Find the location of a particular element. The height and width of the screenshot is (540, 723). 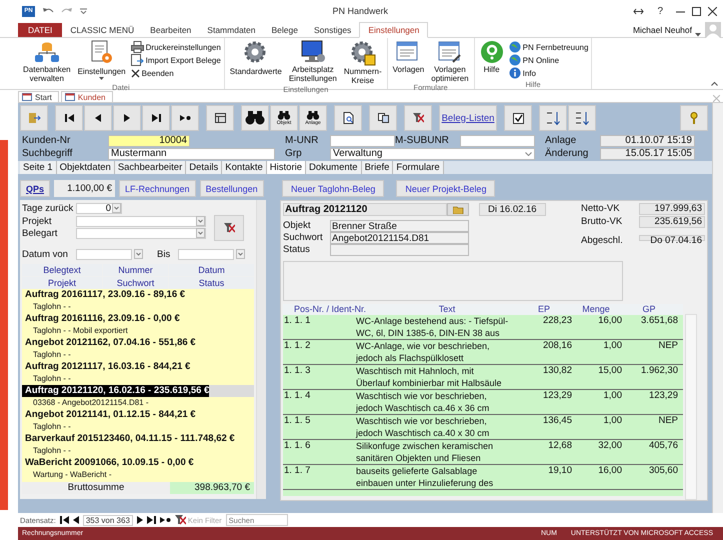

ribbon-button: Datenbanken verwalten is located at coordinates (47, 61).